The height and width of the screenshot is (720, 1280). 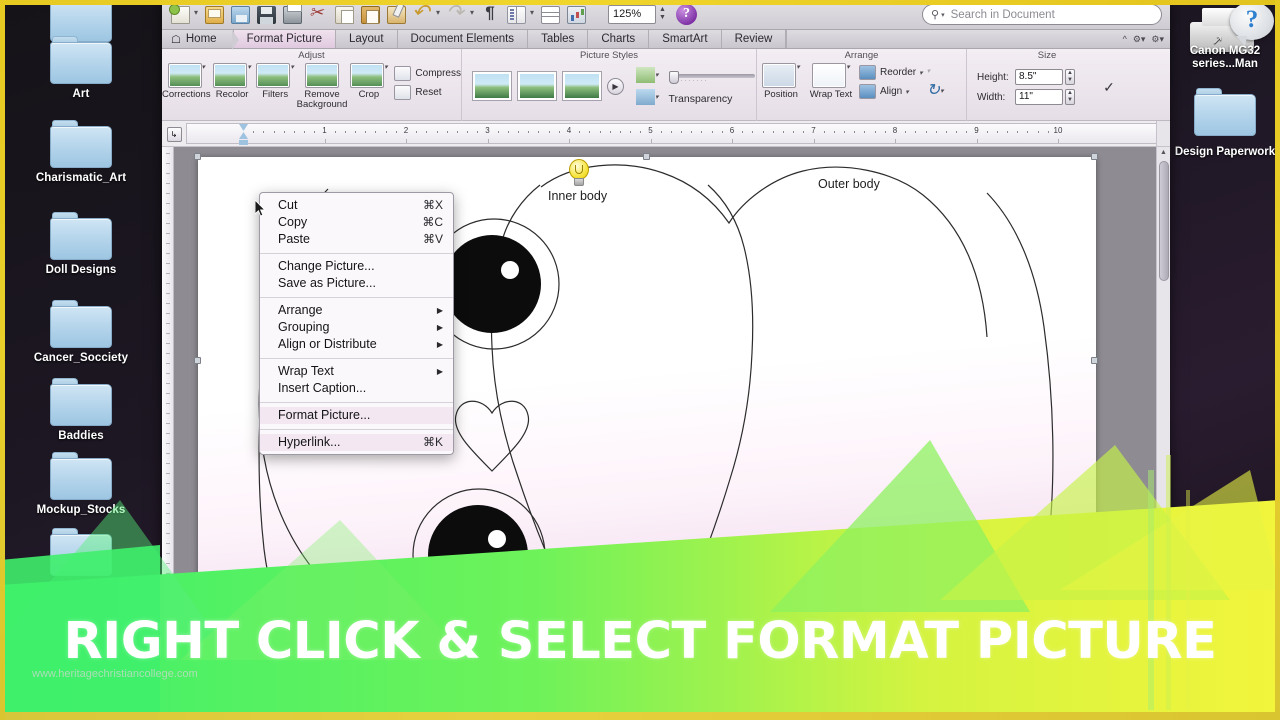 I want to click on vertical-scrollbar-thumb, so click(x=1164, y=221).